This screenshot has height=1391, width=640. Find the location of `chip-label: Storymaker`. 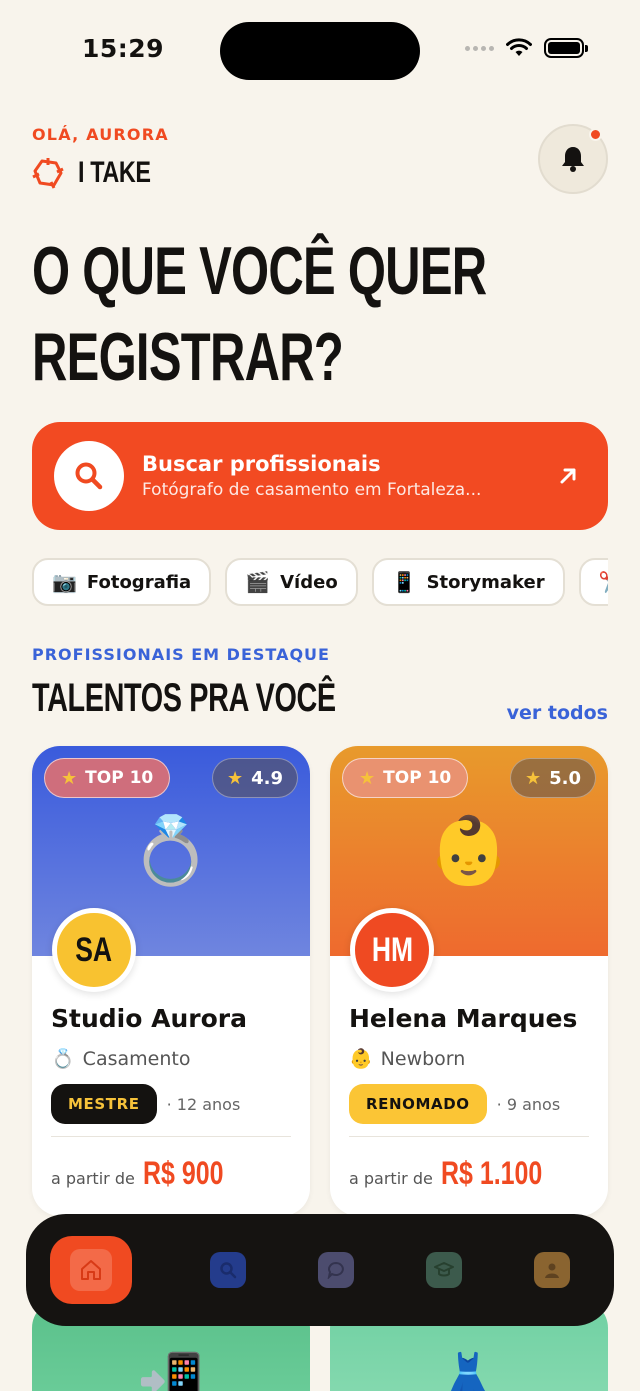

chip-label: Storymaker is located at coordinates (485, 582).